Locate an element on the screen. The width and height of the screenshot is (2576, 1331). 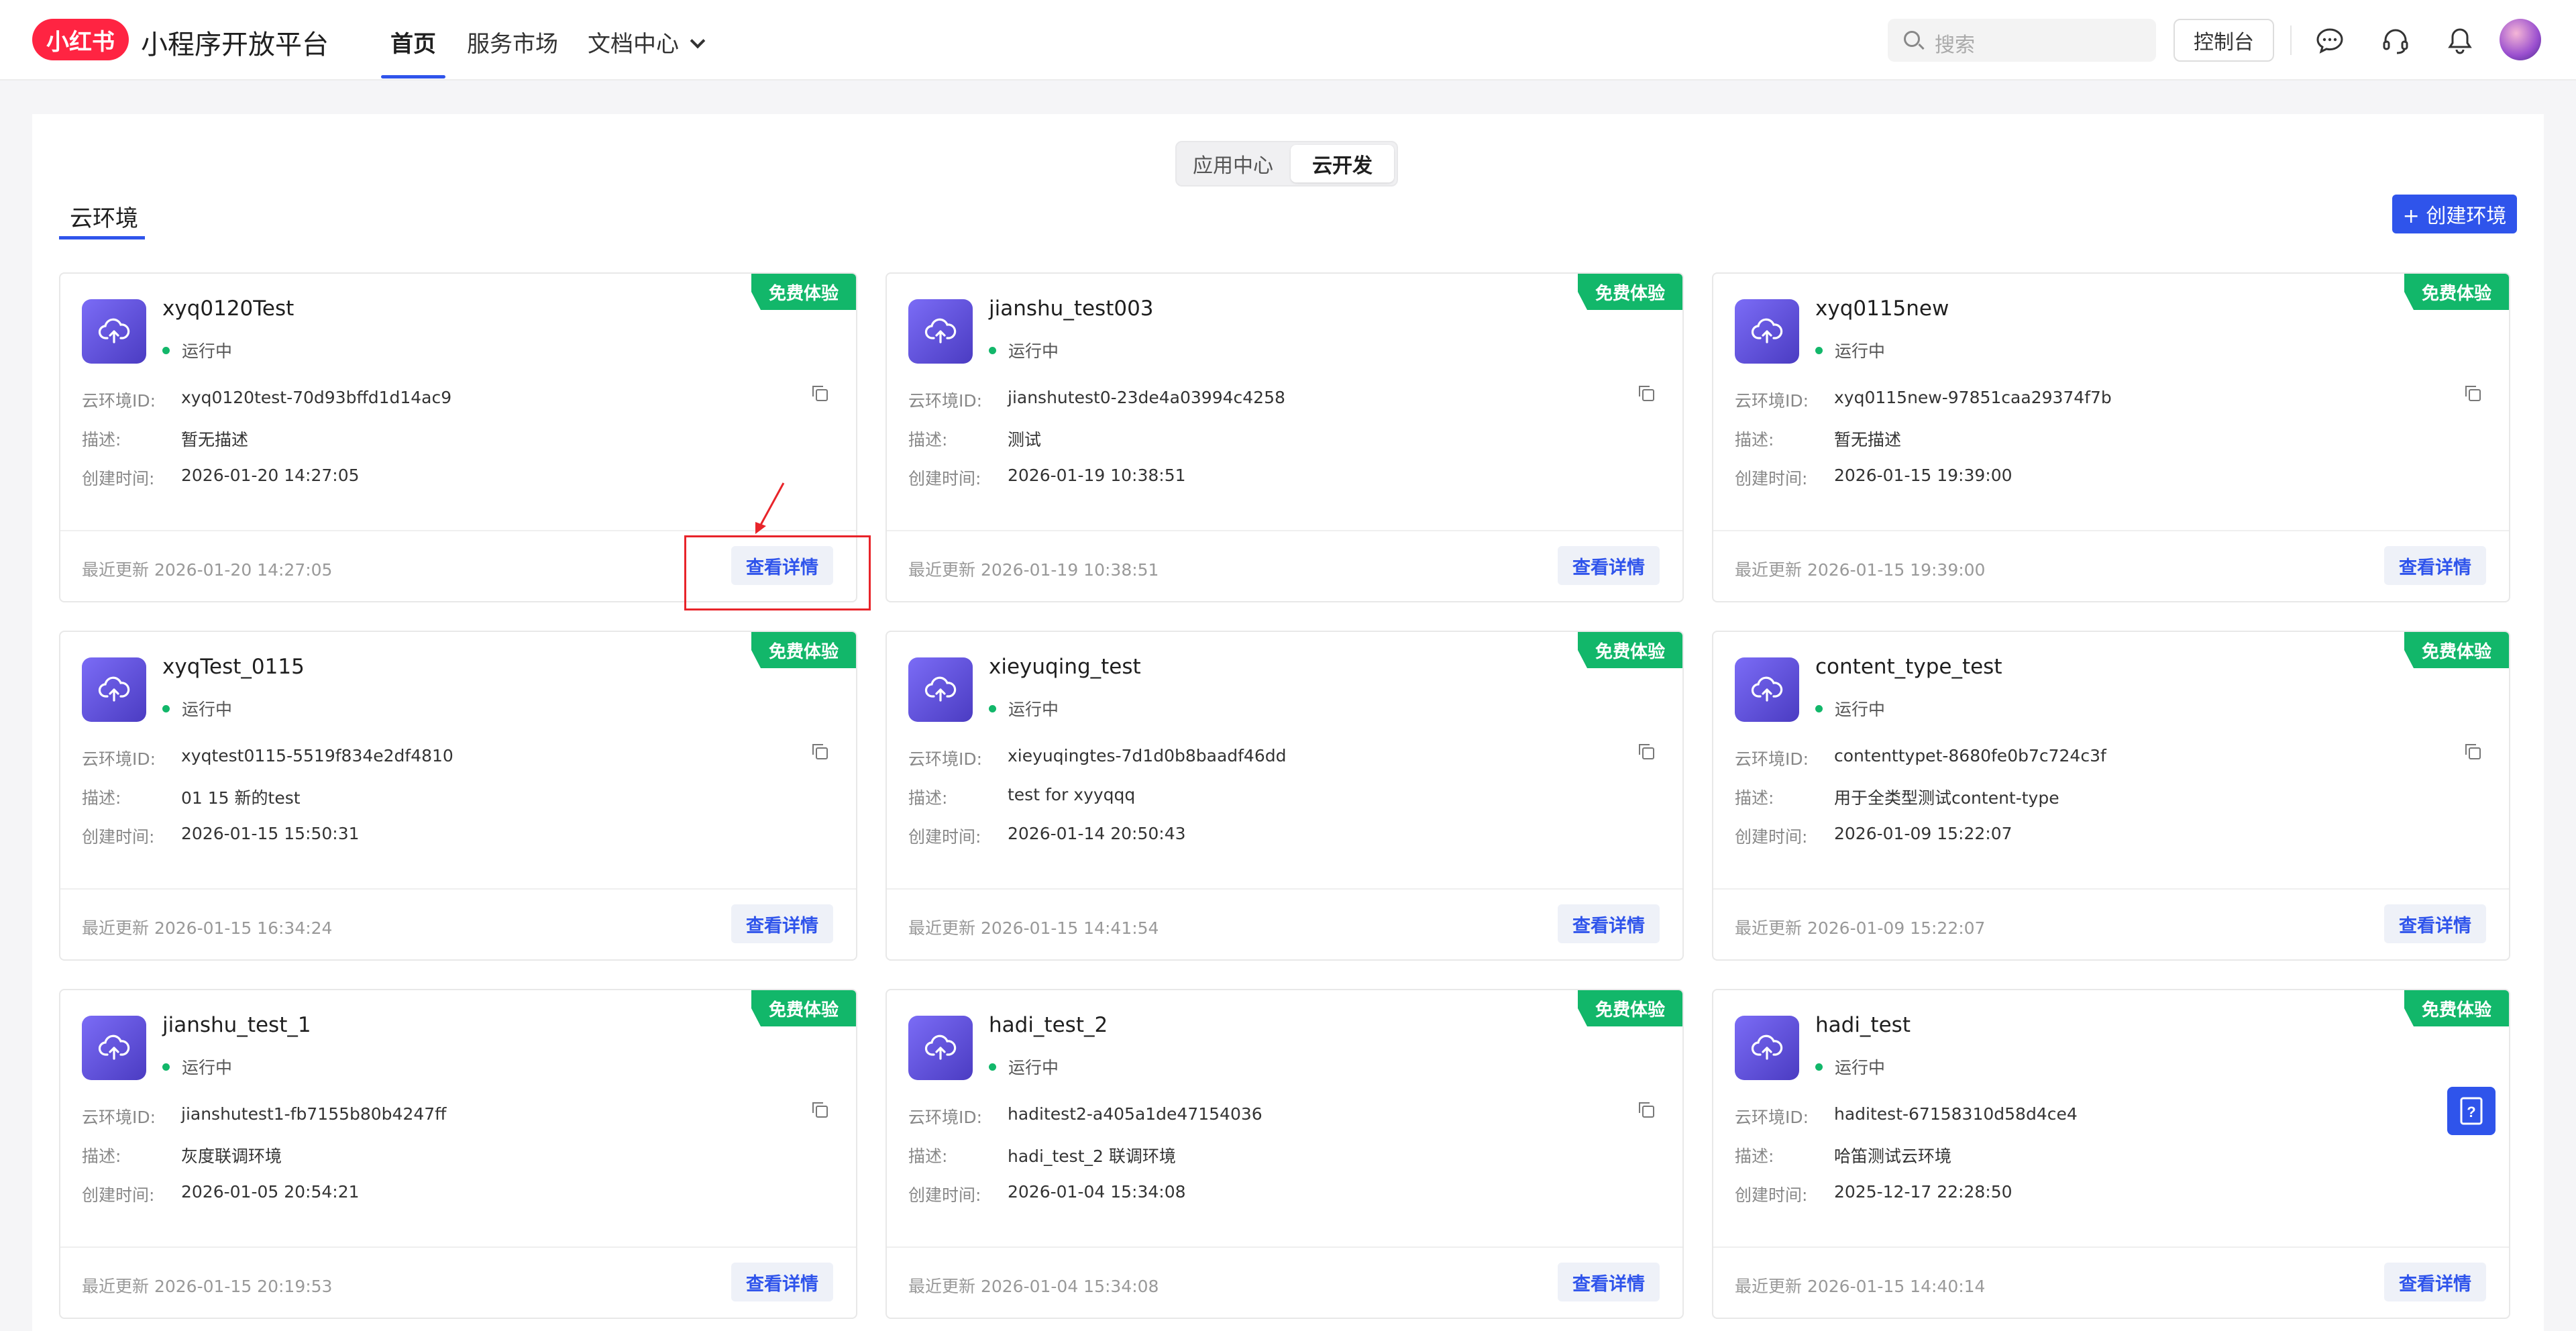
search-input: 搜索 is located at coordinates (2022, 40).